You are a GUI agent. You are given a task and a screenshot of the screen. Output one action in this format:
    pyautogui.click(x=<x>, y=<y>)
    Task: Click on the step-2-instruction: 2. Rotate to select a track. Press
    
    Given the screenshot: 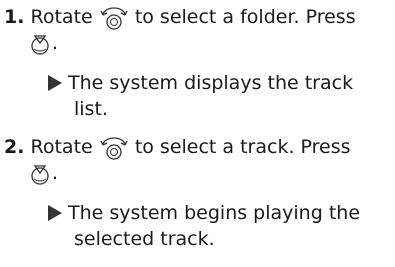 What is the action you would take?
    pyautogui.click(x=177, y=147)
    